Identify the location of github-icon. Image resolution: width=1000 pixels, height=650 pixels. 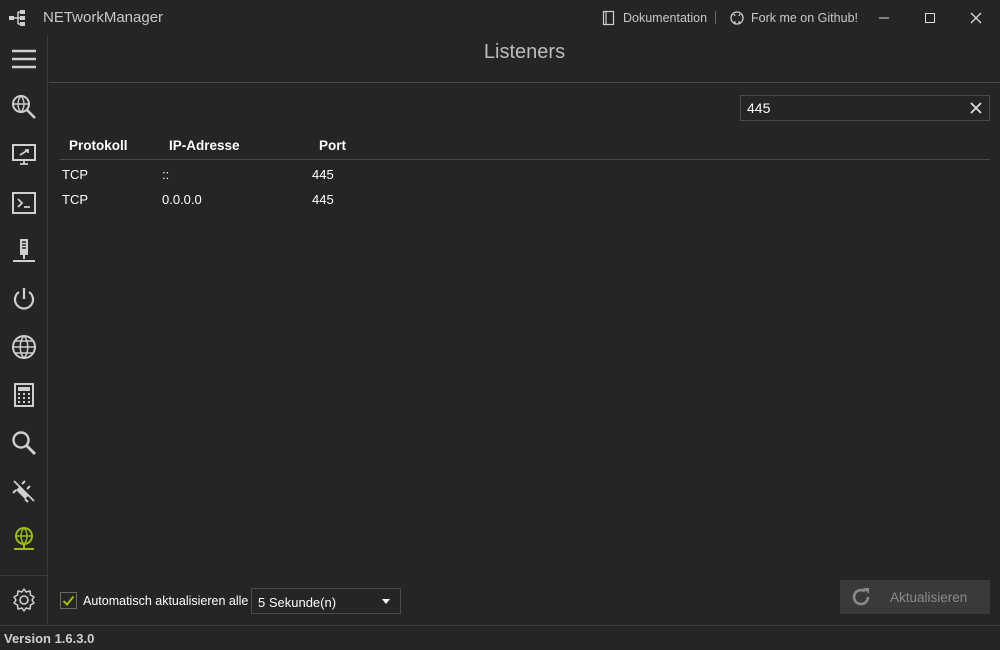
(737, 18).